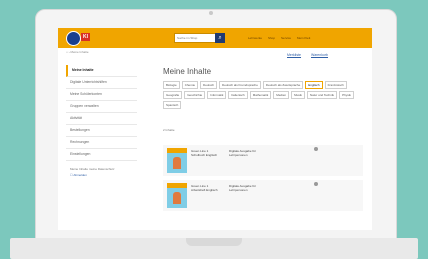 The width and height of the screenshot is (428, 259). What do you see at coordinates (169, 130) in the screenshot?
I see `results-count: 2 Inhalte` at bounding box center [169, 130].